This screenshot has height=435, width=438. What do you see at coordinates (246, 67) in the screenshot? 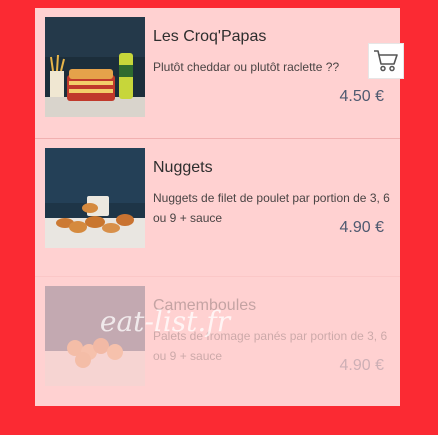
I see `item-description: Plutôt cheddar ou plutôt raclette ??` at bounding box center [246, 67].